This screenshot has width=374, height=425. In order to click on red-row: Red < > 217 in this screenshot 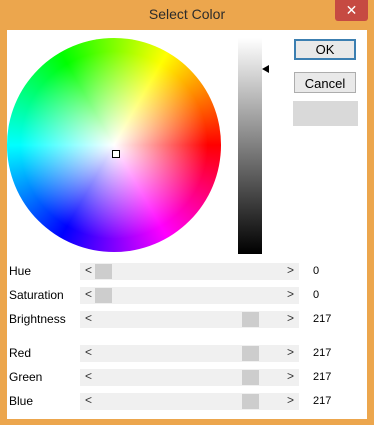, I will do `click(187, 354)`.